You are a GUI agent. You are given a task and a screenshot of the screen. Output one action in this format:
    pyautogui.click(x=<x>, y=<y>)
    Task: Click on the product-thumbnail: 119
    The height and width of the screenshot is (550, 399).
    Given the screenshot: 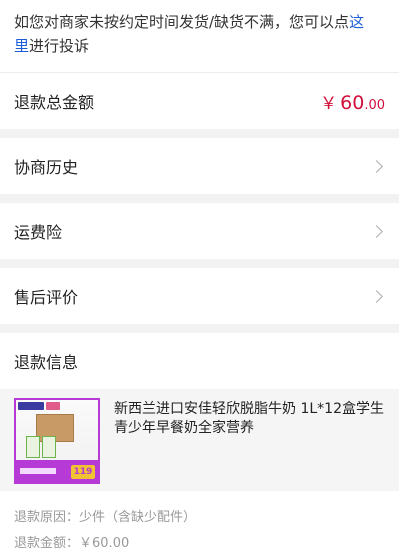 What is the action you would take?
    pyautogui.click(x=57, y=441)
    